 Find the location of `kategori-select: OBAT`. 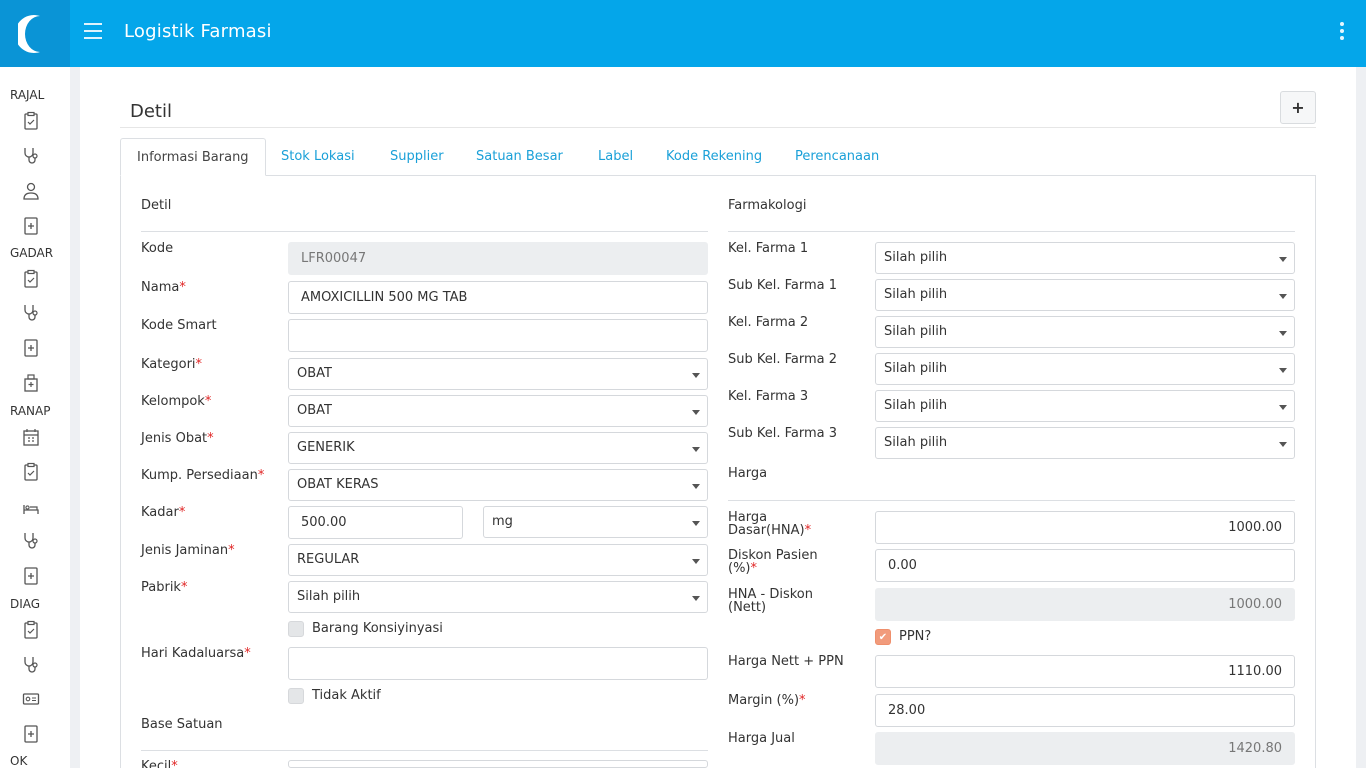

kategori-select: OBAT is located at coordinates (498, 374).